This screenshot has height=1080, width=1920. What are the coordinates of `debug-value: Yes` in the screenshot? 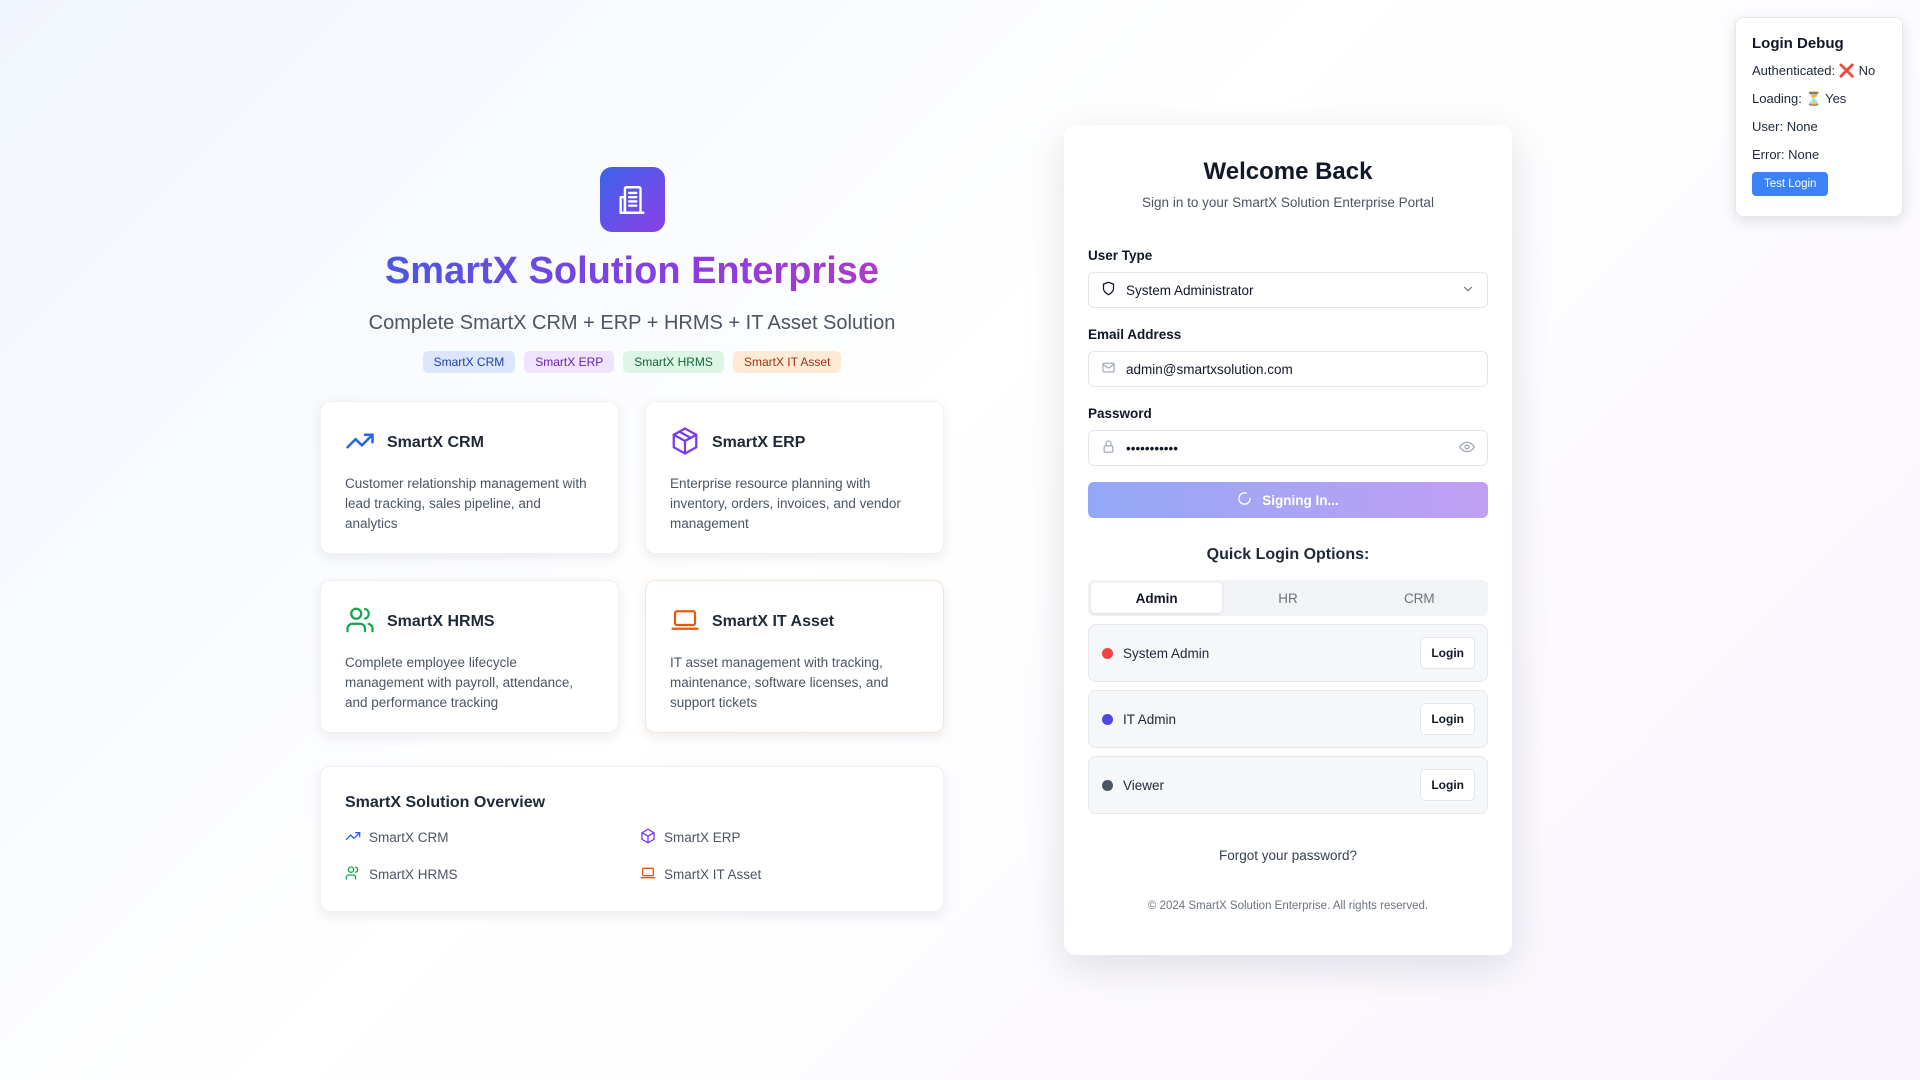 It's located at (1836, 98).